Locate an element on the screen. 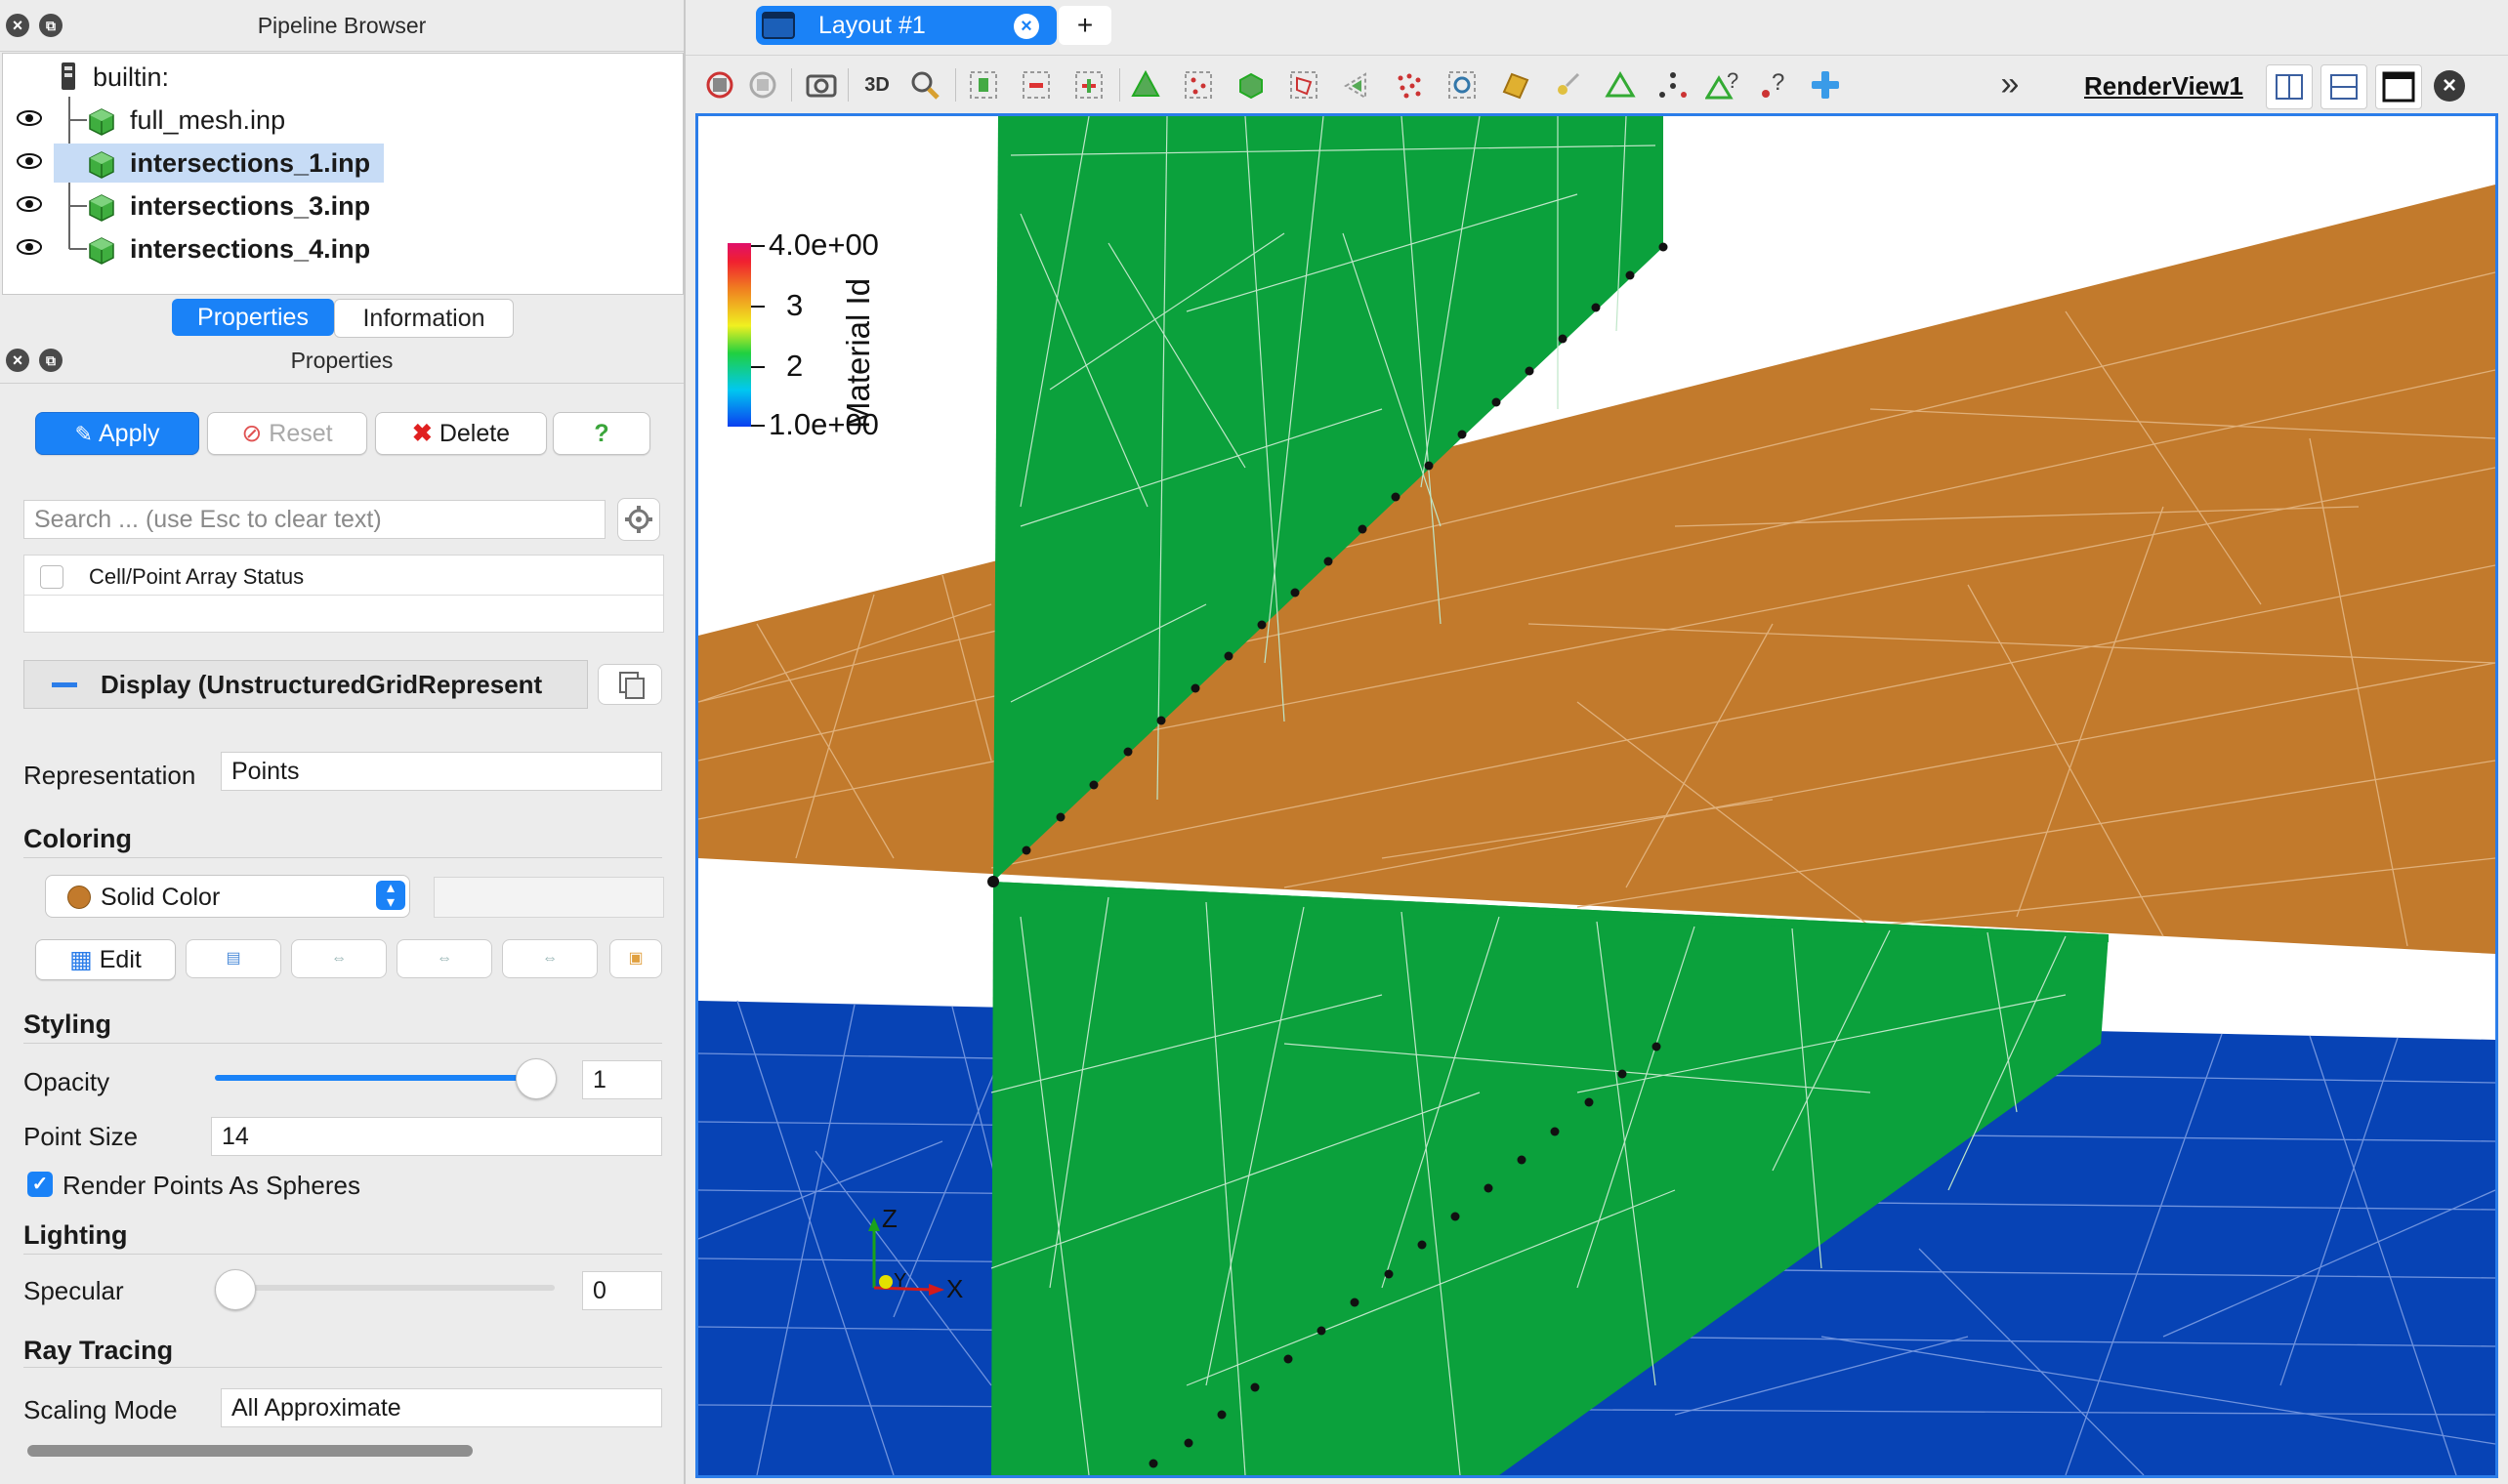 The image size is (2508, 1484). grow-selection-icon is located at coordinates (1462, 85).